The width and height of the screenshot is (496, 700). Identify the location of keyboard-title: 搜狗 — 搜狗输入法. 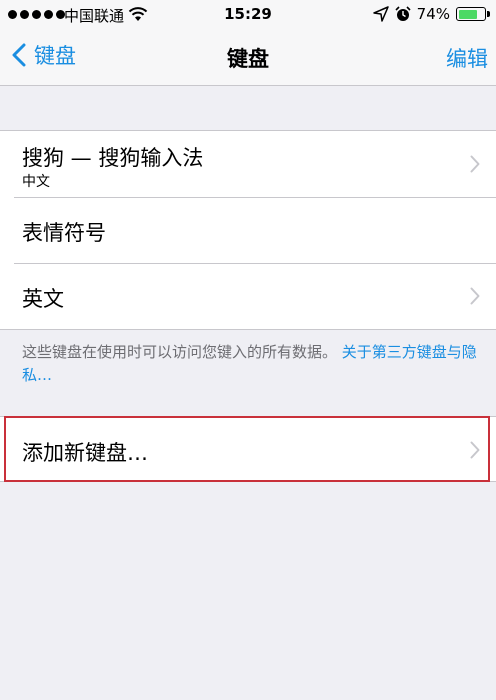
(113, 158).